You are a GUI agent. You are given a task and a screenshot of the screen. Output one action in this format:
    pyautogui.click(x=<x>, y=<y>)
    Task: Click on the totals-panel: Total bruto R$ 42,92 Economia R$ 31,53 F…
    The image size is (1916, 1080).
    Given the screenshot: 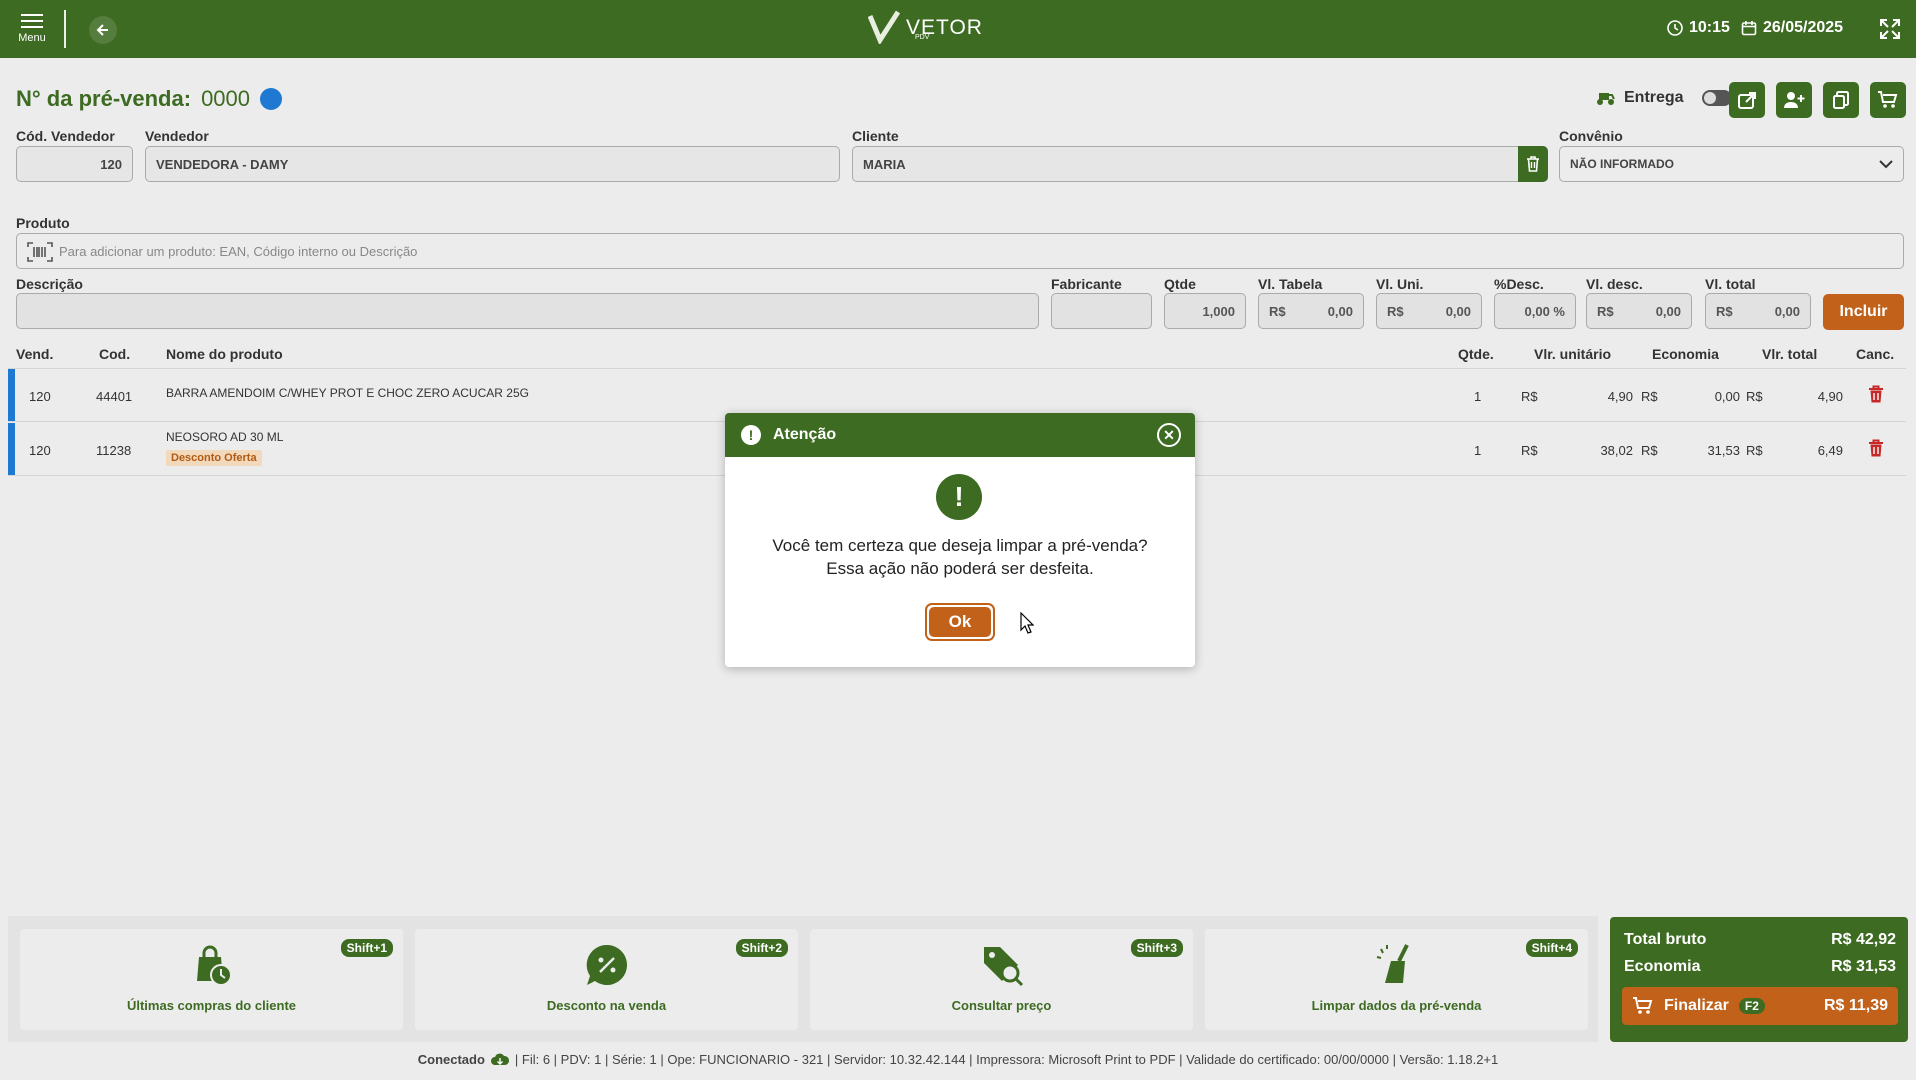 What is the action you would take?
    pyautogui.click(x=1759, y=979)
    